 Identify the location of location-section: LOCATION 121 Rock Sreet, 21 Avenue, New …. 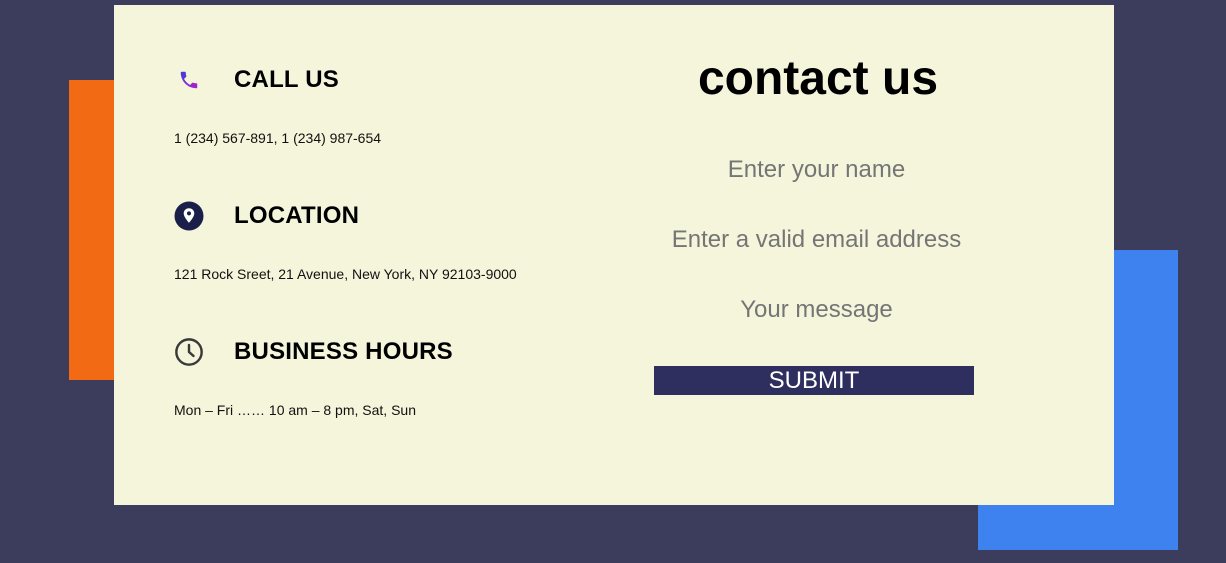
(394, 240).